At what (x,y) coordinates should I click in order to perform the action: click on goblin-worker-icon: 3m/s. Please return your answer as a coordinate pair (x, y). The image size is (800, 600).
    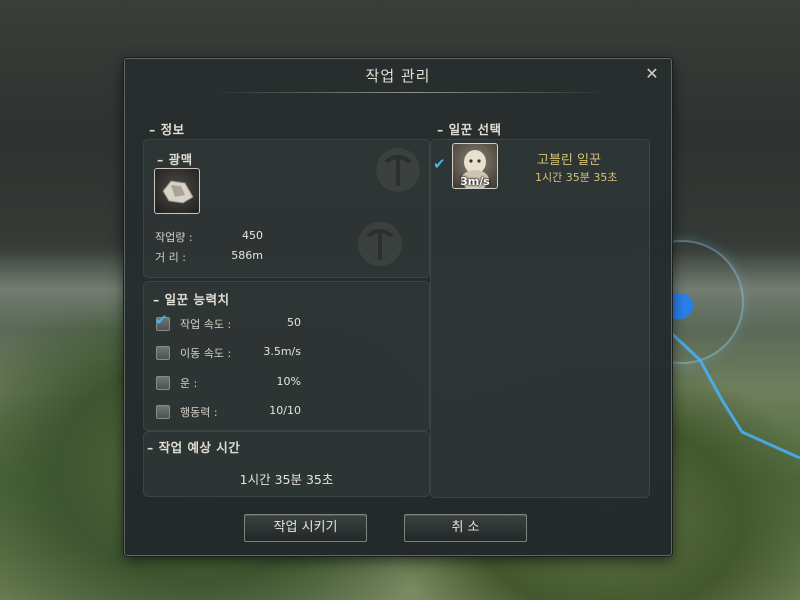
    Looking at the image, I should click on (475, 166).